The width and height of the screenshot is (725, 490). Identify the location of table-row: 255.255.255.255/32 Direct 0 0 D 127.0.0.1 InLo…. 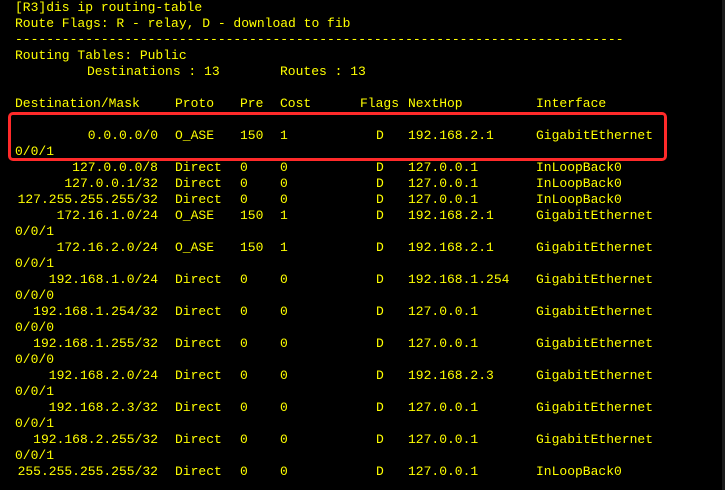
(362, 472).